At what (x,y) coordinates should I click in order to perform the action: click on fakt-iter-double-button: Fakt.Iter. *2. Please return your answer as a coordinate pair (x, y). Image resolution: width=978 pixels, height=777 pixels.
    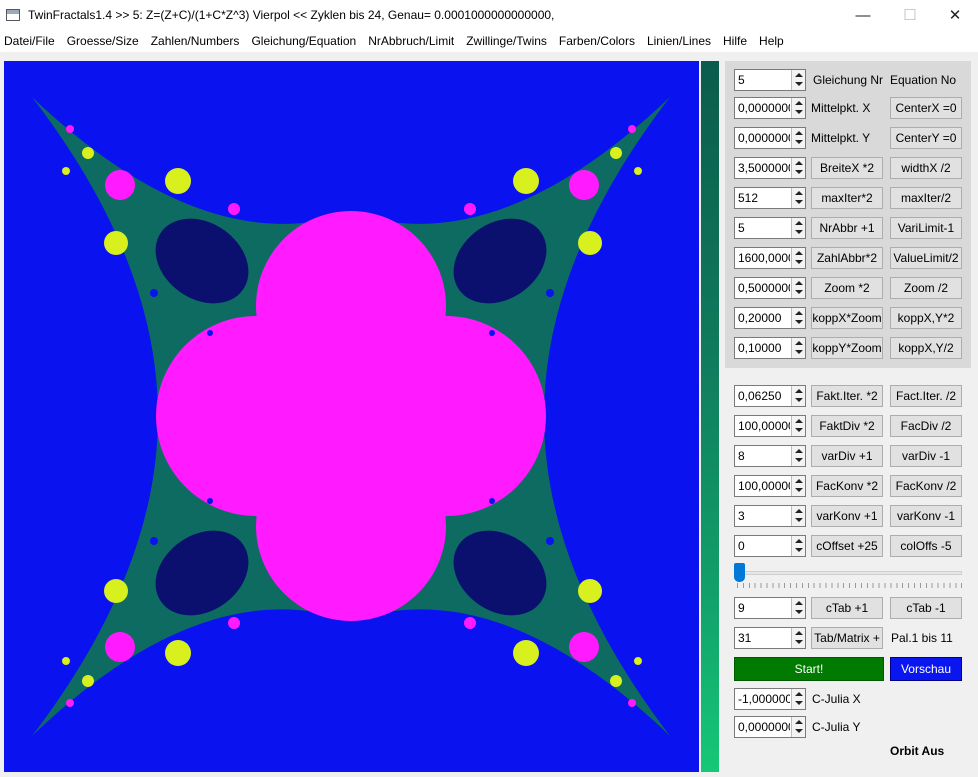
    Looking at the image, I should click on (847, 396).